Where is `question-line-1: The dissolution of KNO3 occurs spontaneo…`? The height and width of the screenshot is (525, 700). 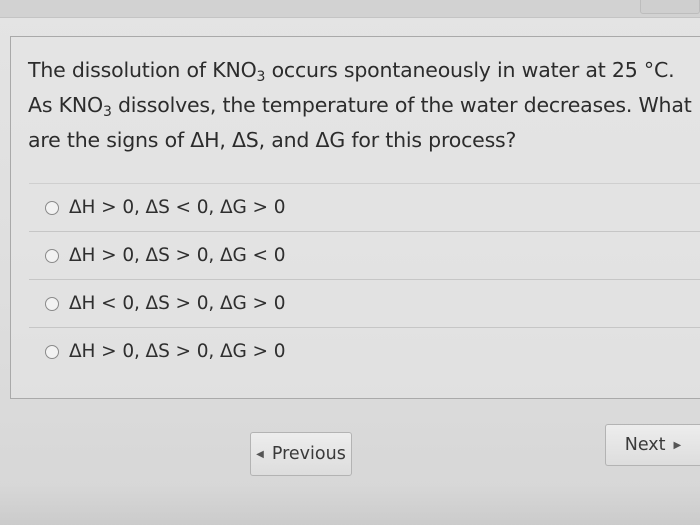
question-line-1: The dissolution of KNO3 occurs spontaneo… is located at coordinates (351, 71).